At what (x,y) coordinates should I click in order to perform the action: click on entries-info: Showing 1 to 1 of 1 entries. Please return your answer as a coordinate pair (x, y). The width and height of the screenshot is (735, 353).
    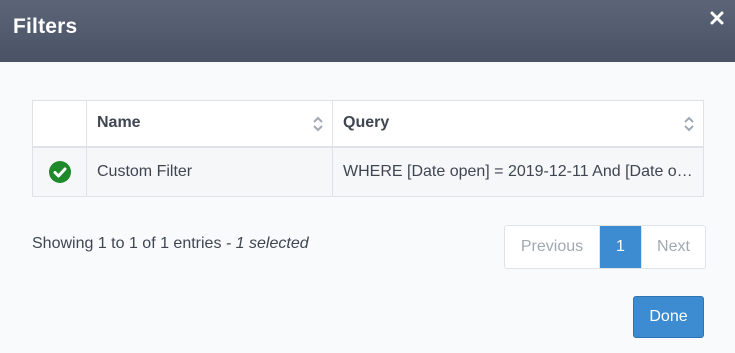
    Looking at the image, I should click on (127, 243).